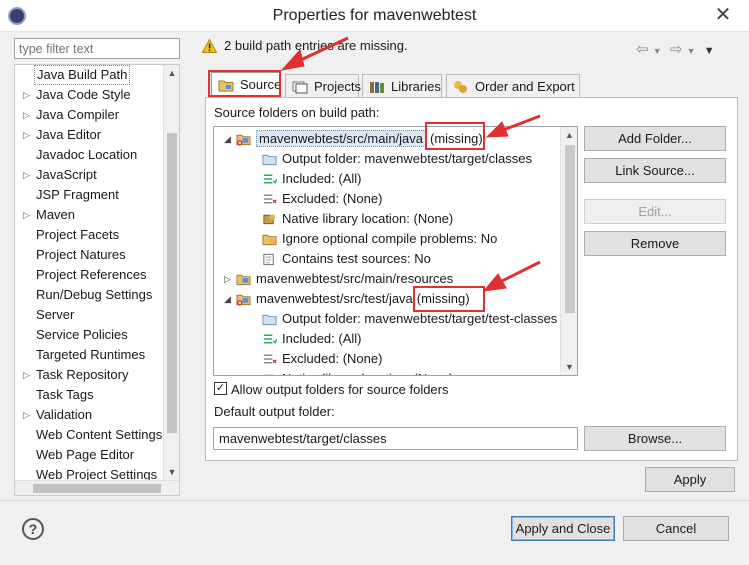  What do you see at coordinates (518, 273) in the screenshot?
I see `annotation-arrow` at bounding box center [518, 273].